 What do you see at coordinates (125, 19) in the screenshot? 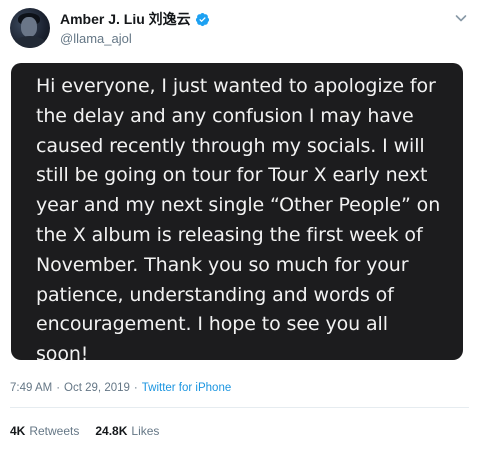
I see `display-name: Amber J. Liu 刘逸云` at bounding box center [125, 19].